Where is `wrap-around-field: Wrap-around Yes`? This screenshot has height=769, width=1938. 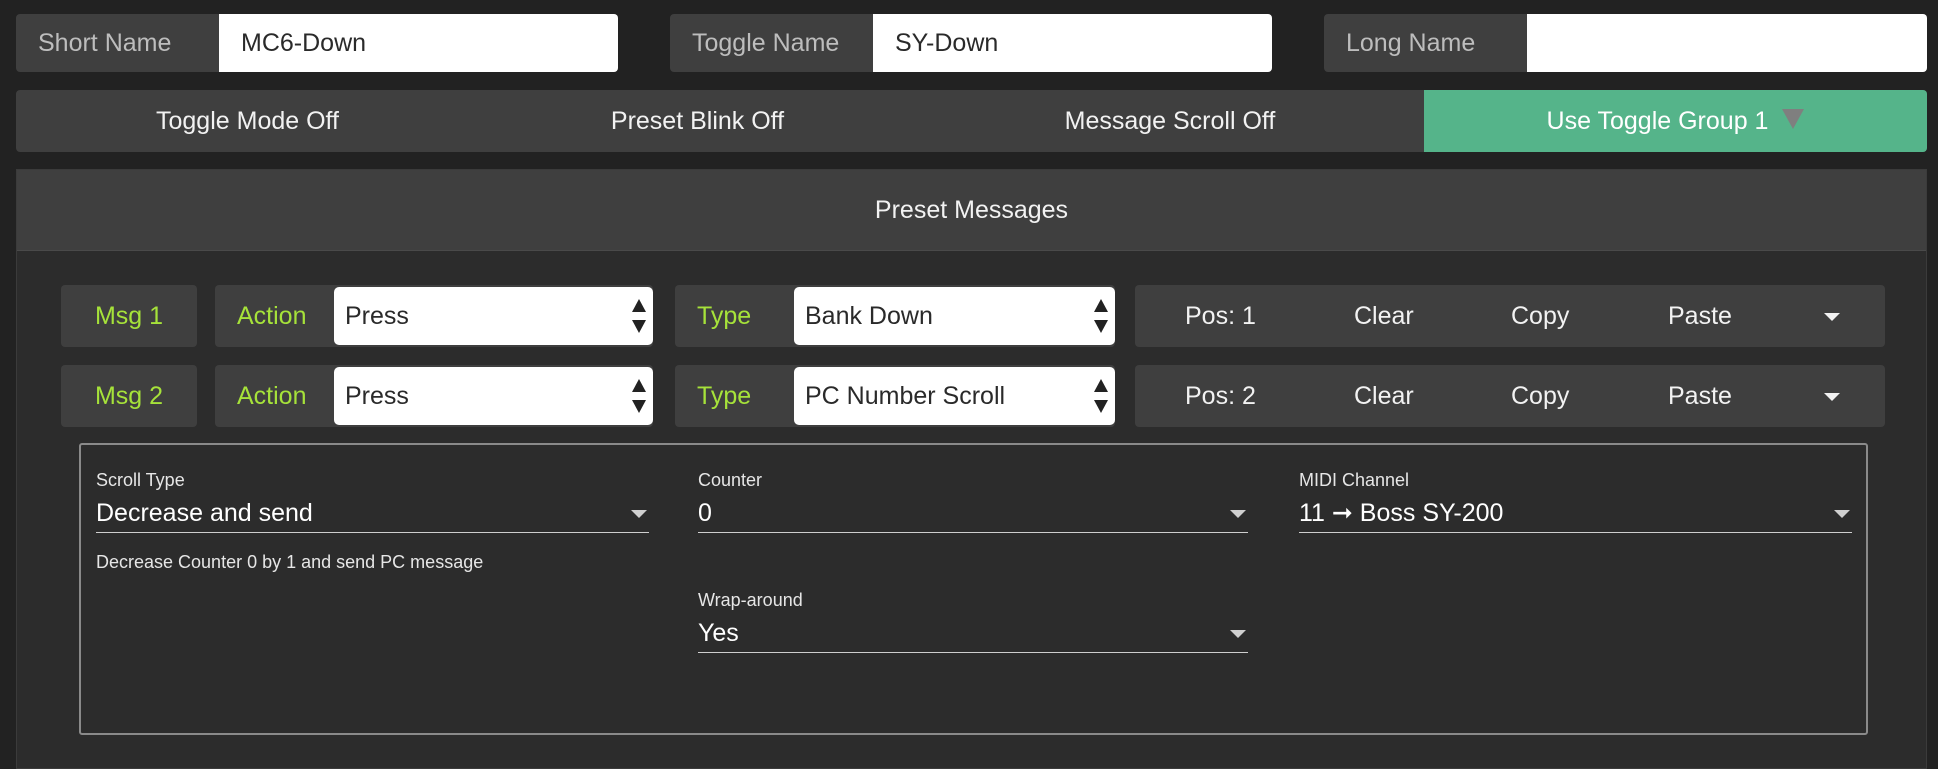 wrap-around-field: Wrap-around Yes is located at coordinates (973, 622).